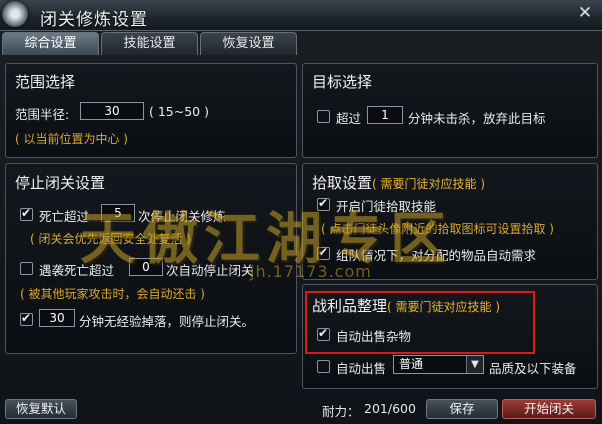  Describe the element at coordinates (462, 409) in the screenshot. I see `save-button: 保存` at that location.